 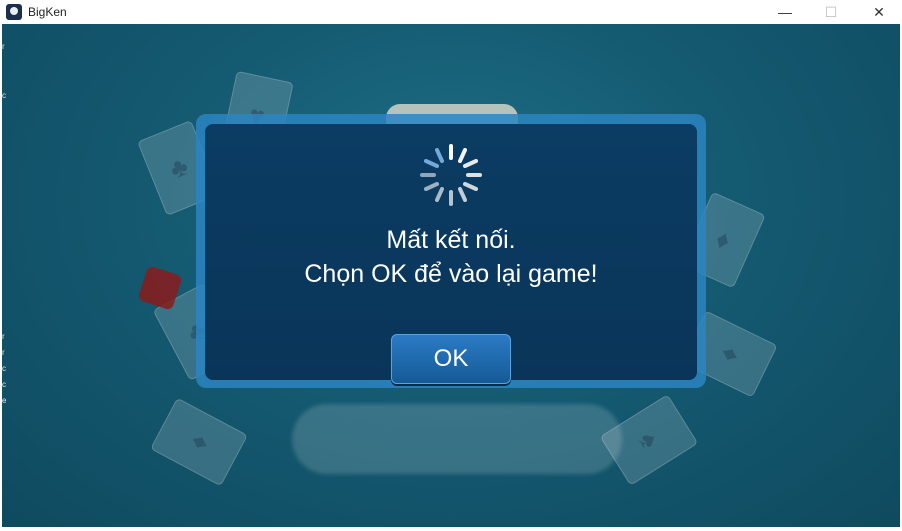 What do you see at coordinates (457, 439) in the screenshot?
I see `cloud-decoration` at bounding box center [457, 439].